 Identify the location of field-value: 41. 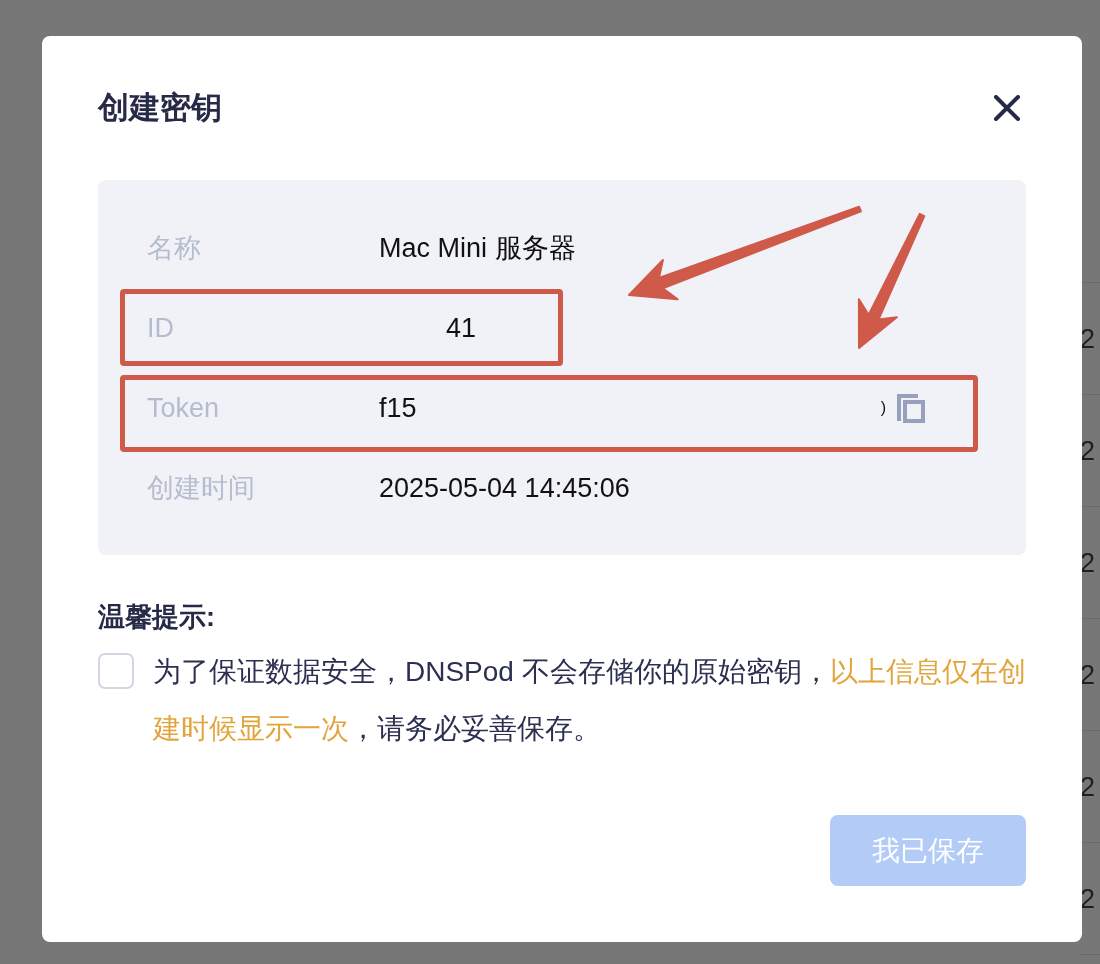
(461, 328).